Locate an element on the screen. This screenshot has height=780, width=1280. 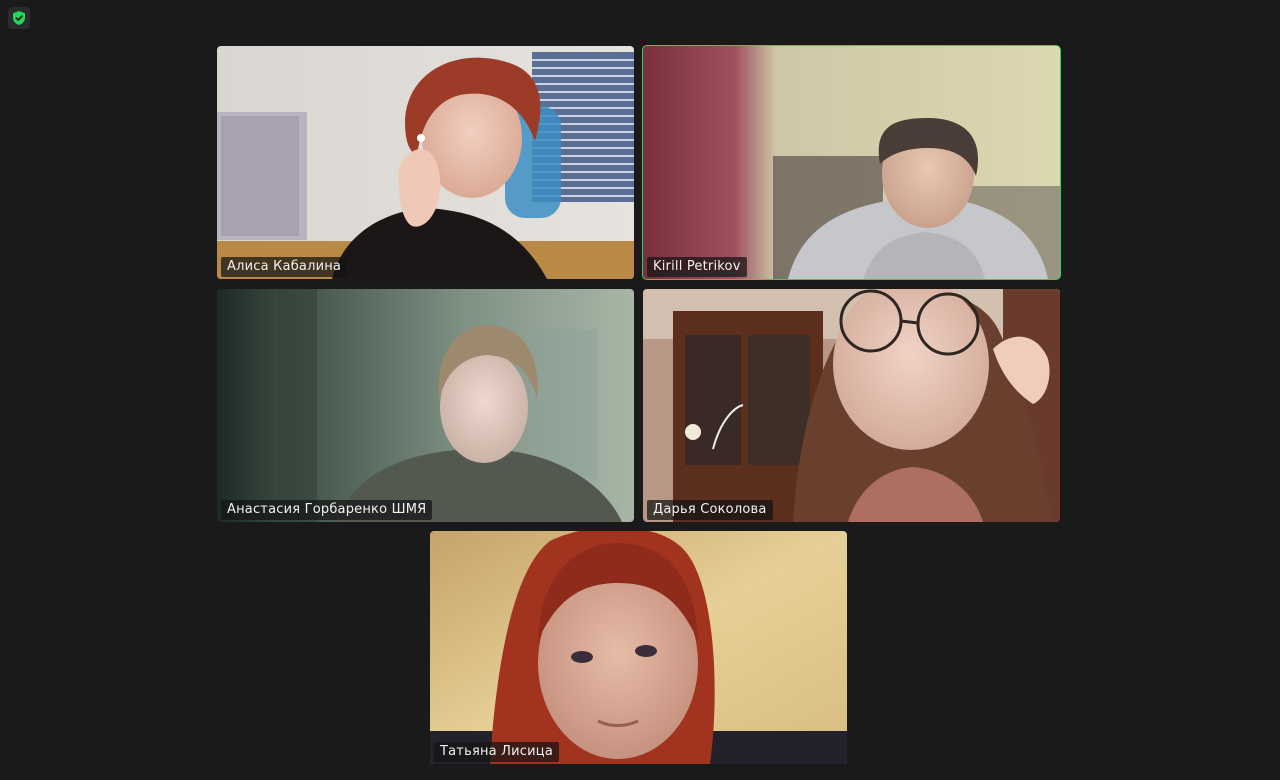
video-tile-active-speaker: Kirill Petrikov is located at coordinates (851, 162).